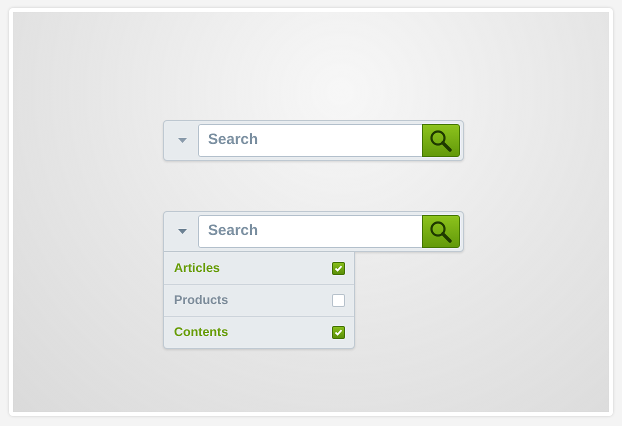 The width and height of the screenshot is (622, 426). Describe the element at coordinates (201, 333) in the screenshot. I see `option-label: Contents` at that location.